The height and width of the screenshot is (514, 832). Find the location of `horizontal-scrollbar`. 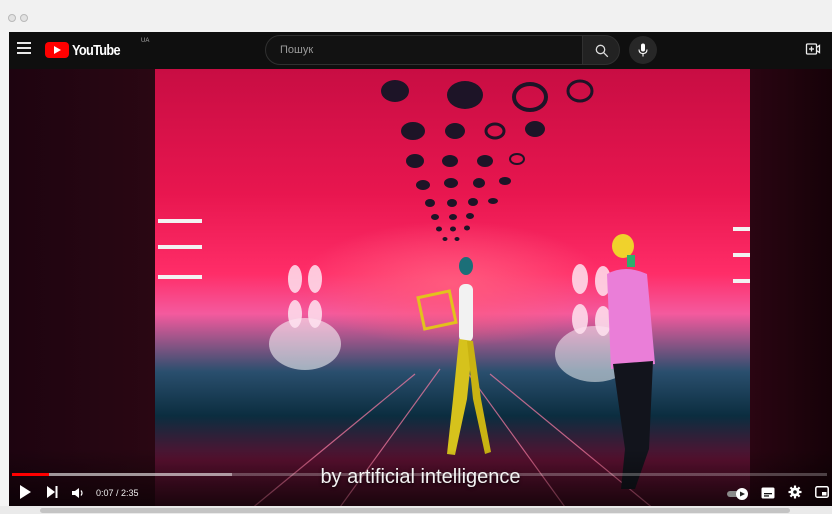

horizontal-scrollbar is located at coordinates (416, 510).